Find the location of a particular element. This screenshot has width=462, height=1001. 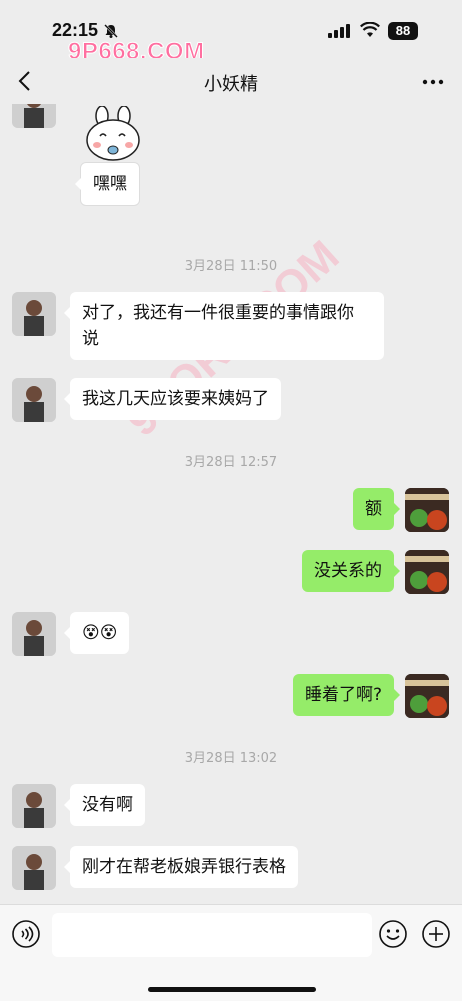

message-input is located at coordinates (212, 935).